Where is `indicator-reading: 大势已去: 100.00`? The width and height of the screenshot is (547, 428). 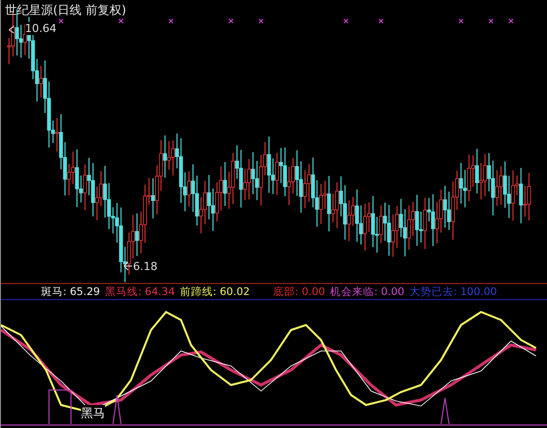
indicator-reading: 大势已去: 100.00 is located at coordinates (453, 291).